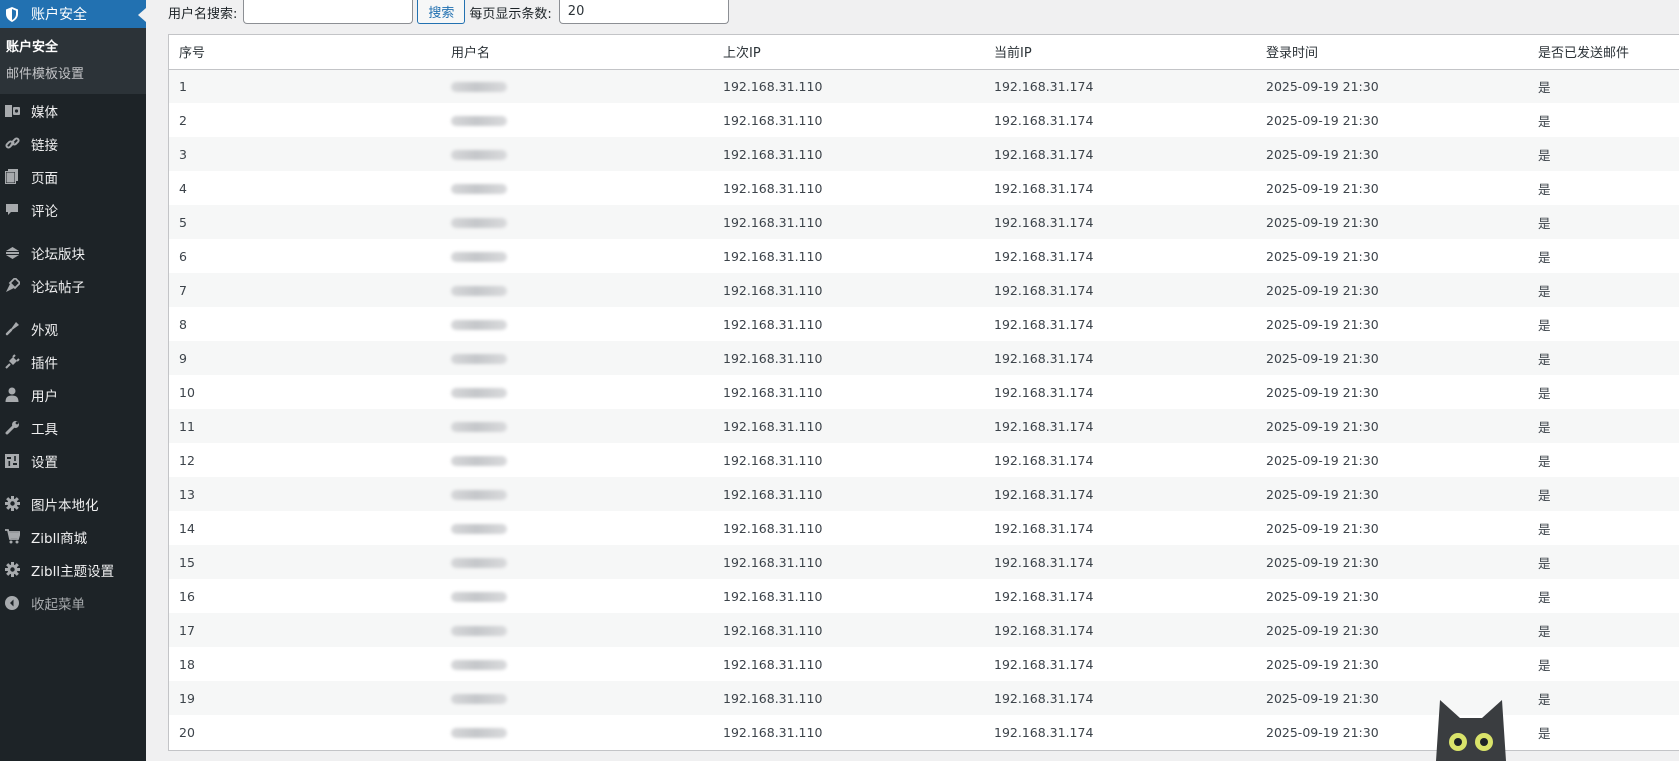 The image size is (1679, 761). What do you see at coordinates (58, 287) in the screenshot?
I see `sidebar-item-label: 论坛帖子` at bounding box center [58, 287].